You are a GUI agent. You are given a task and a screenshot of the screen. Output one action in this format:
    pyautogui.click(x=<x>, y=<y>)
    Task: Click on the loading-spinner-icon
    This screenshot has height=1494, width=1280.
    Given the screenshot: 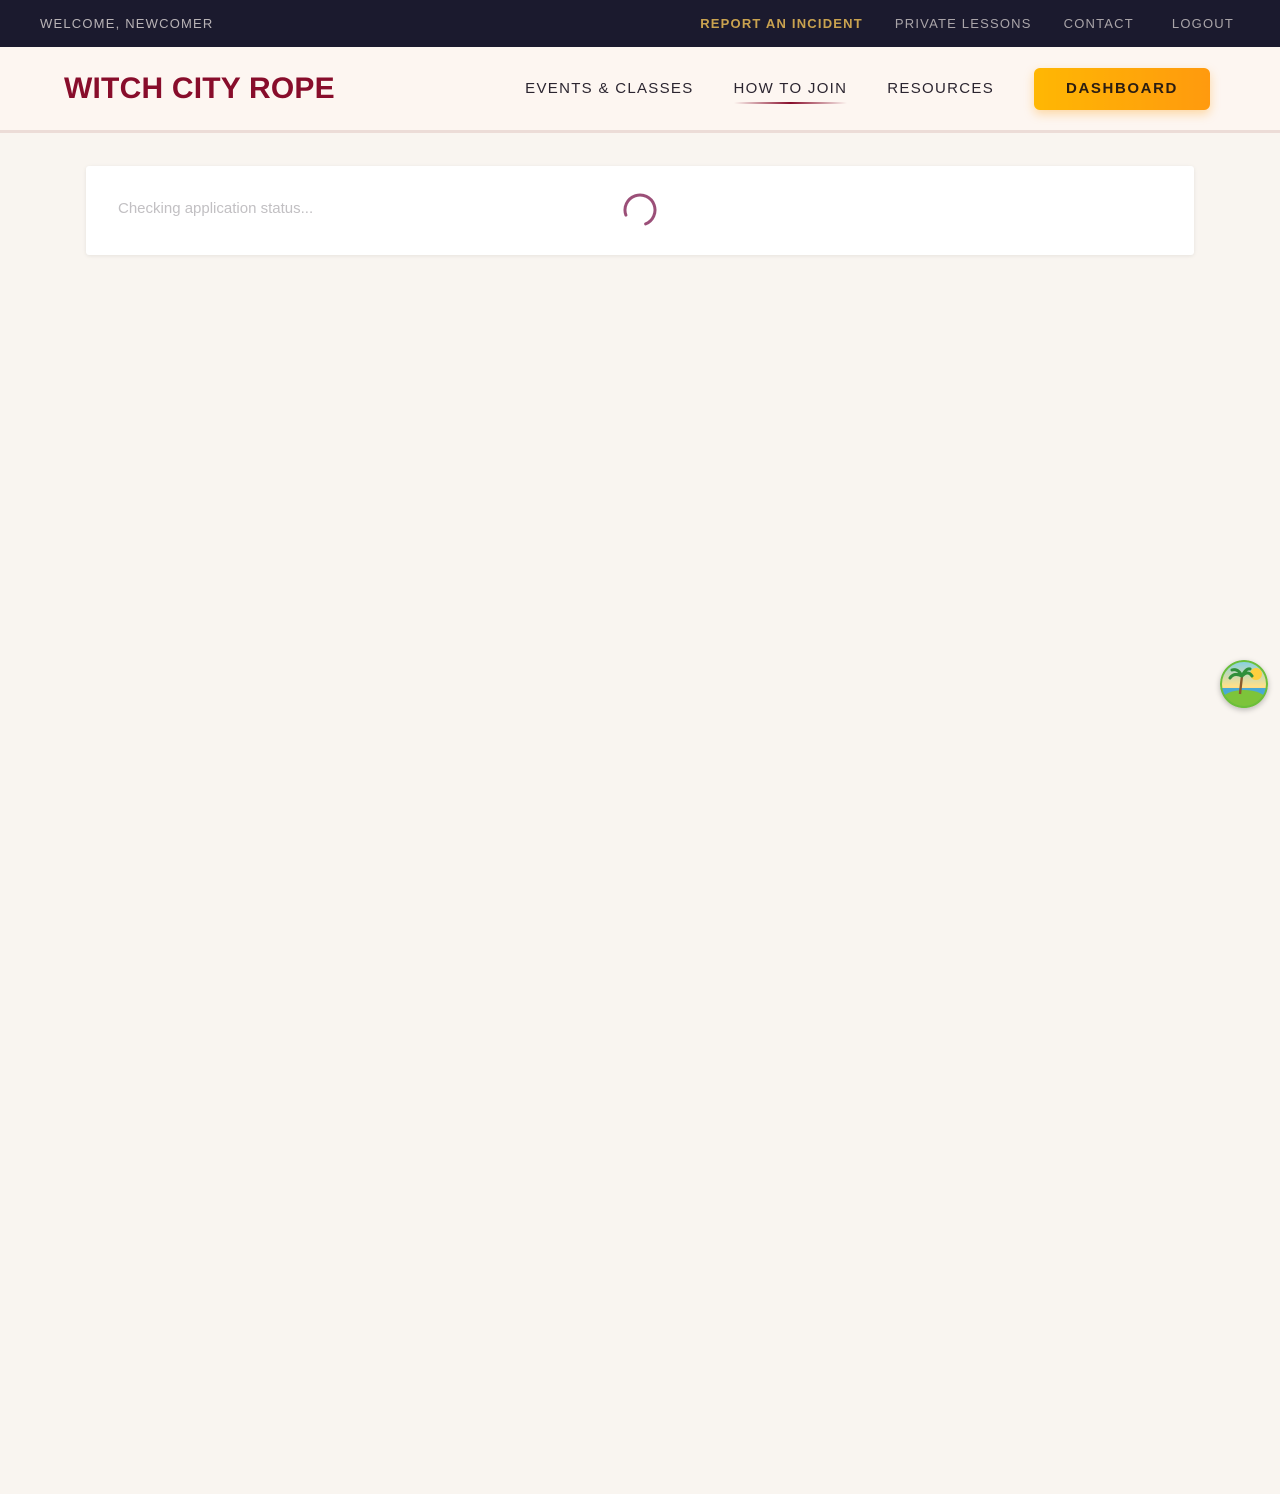 What is the action you would take?
    pyautogui.click(x=640, y=210)
    